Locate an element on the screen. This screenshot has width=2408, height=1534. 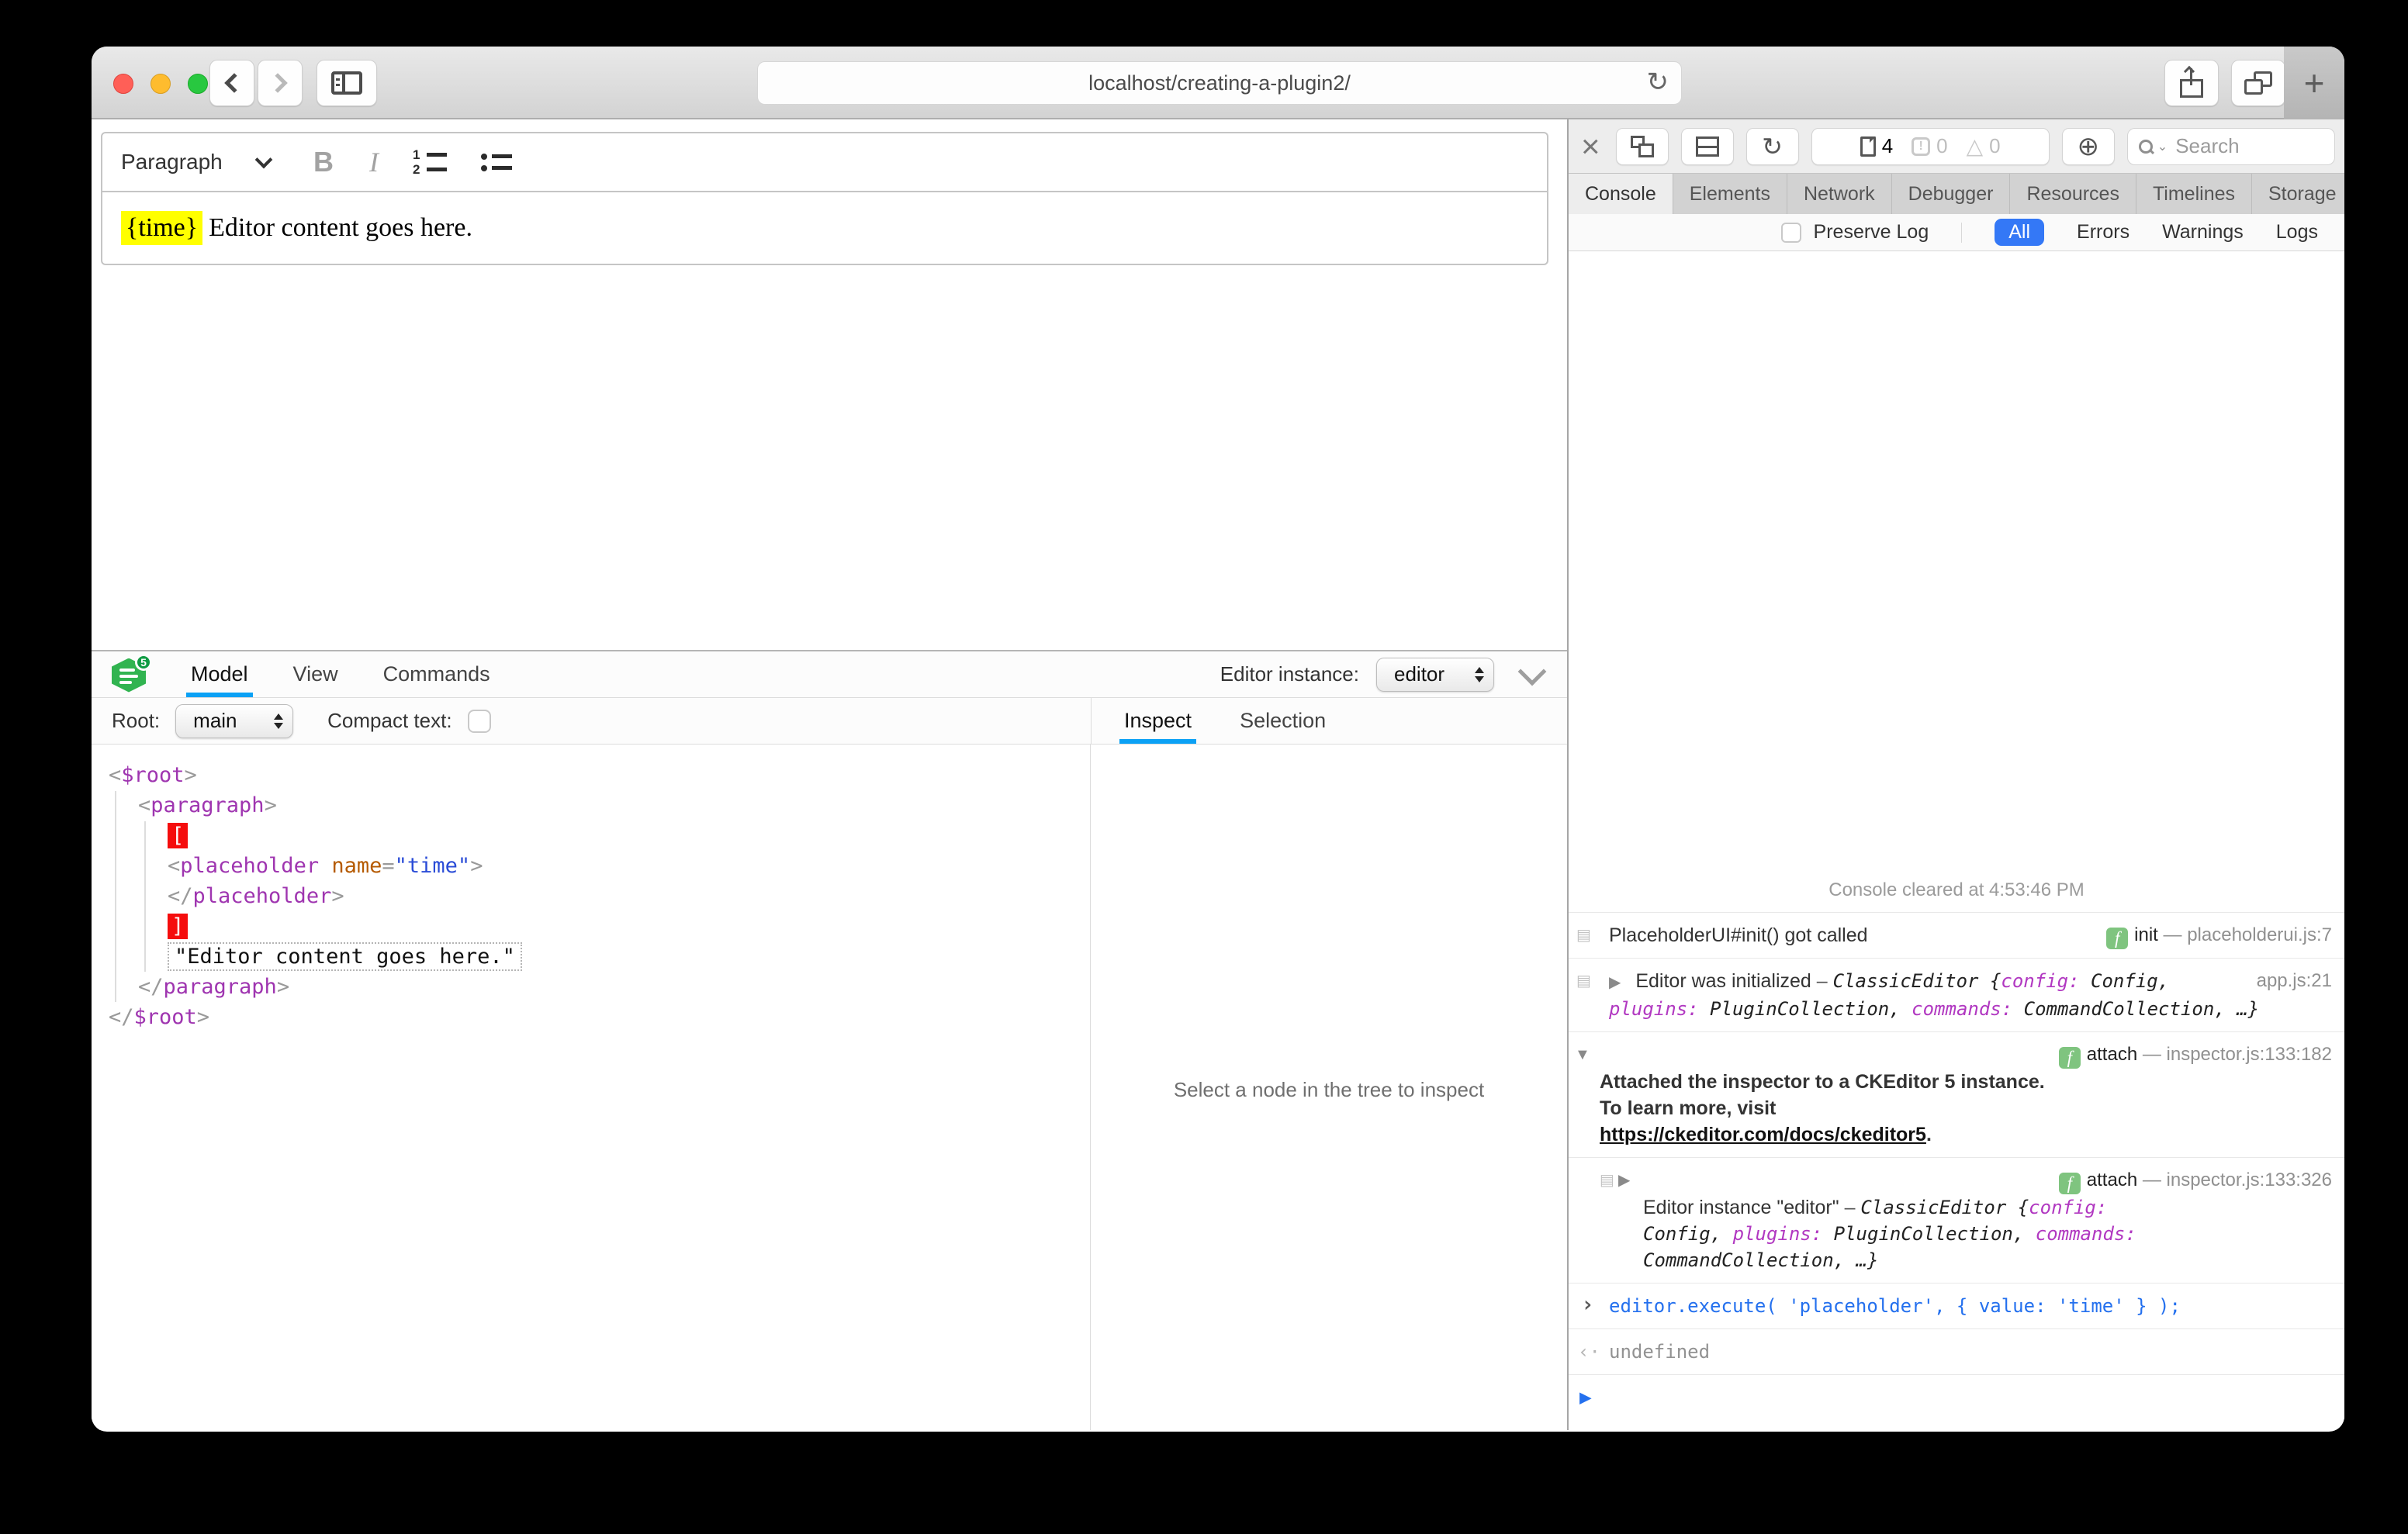
tab-resources: Resources is located at coordinates (2073, 194).